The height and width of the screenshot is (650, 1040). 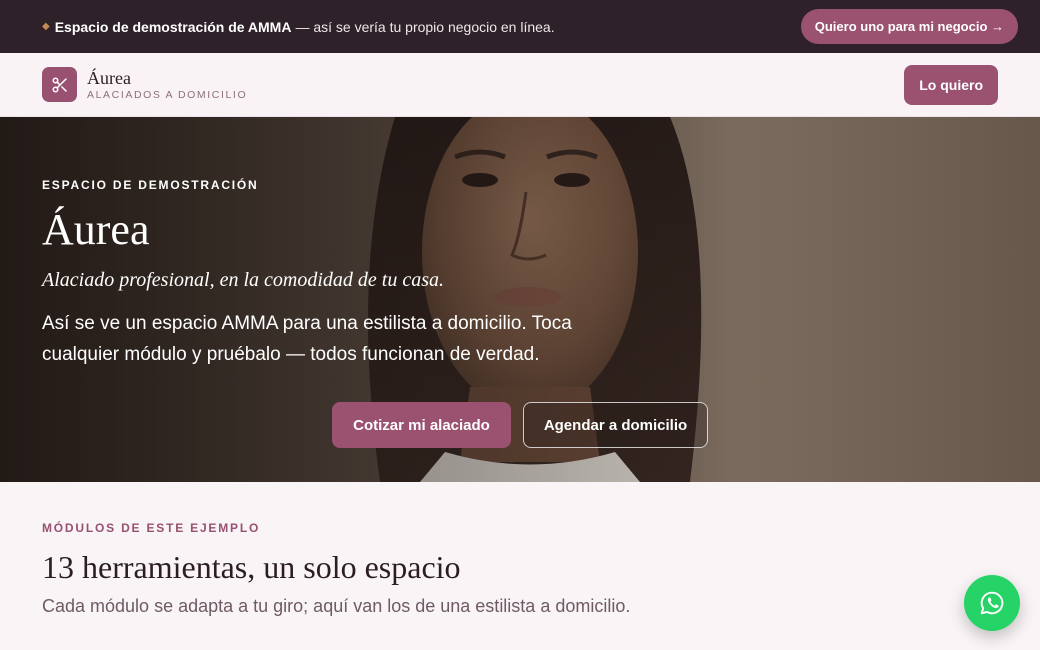 What do you see at coordinates (150, 185) in the screenshot?
I see `hero-eyebrow: ESPACIO DE DEMOSTRACIÓN` at bounding box center [150, 185].